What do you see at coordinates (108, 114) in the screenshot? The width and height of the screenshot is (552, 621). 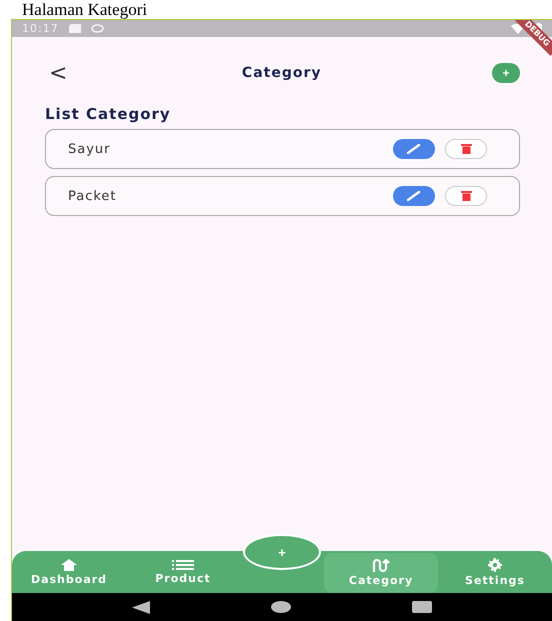 I see `section-title: List Category` at bounding box center [108, 114].